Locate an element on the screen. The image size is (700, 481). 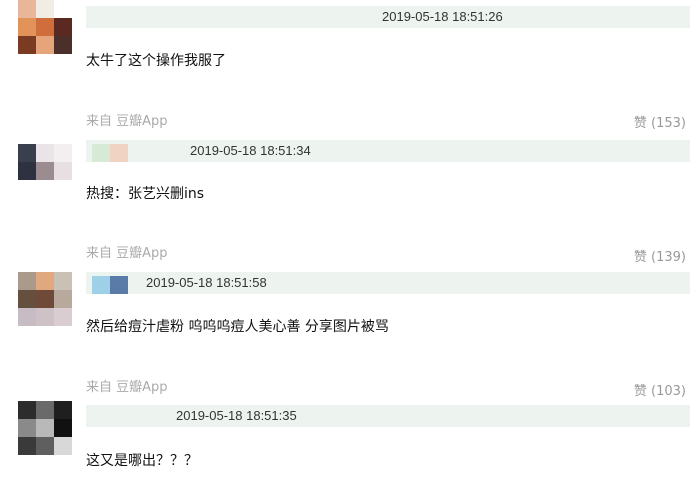
like-button: 赞 (153) is located at coordinates (660, 121).